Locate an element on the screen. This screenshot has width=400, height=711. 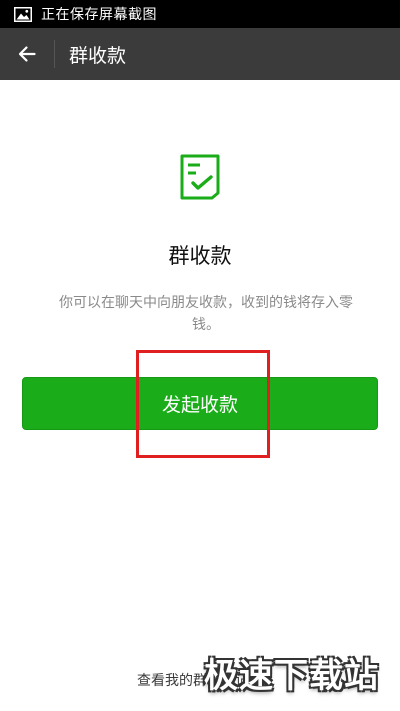
image-icon is located at coordinates (23, 14).